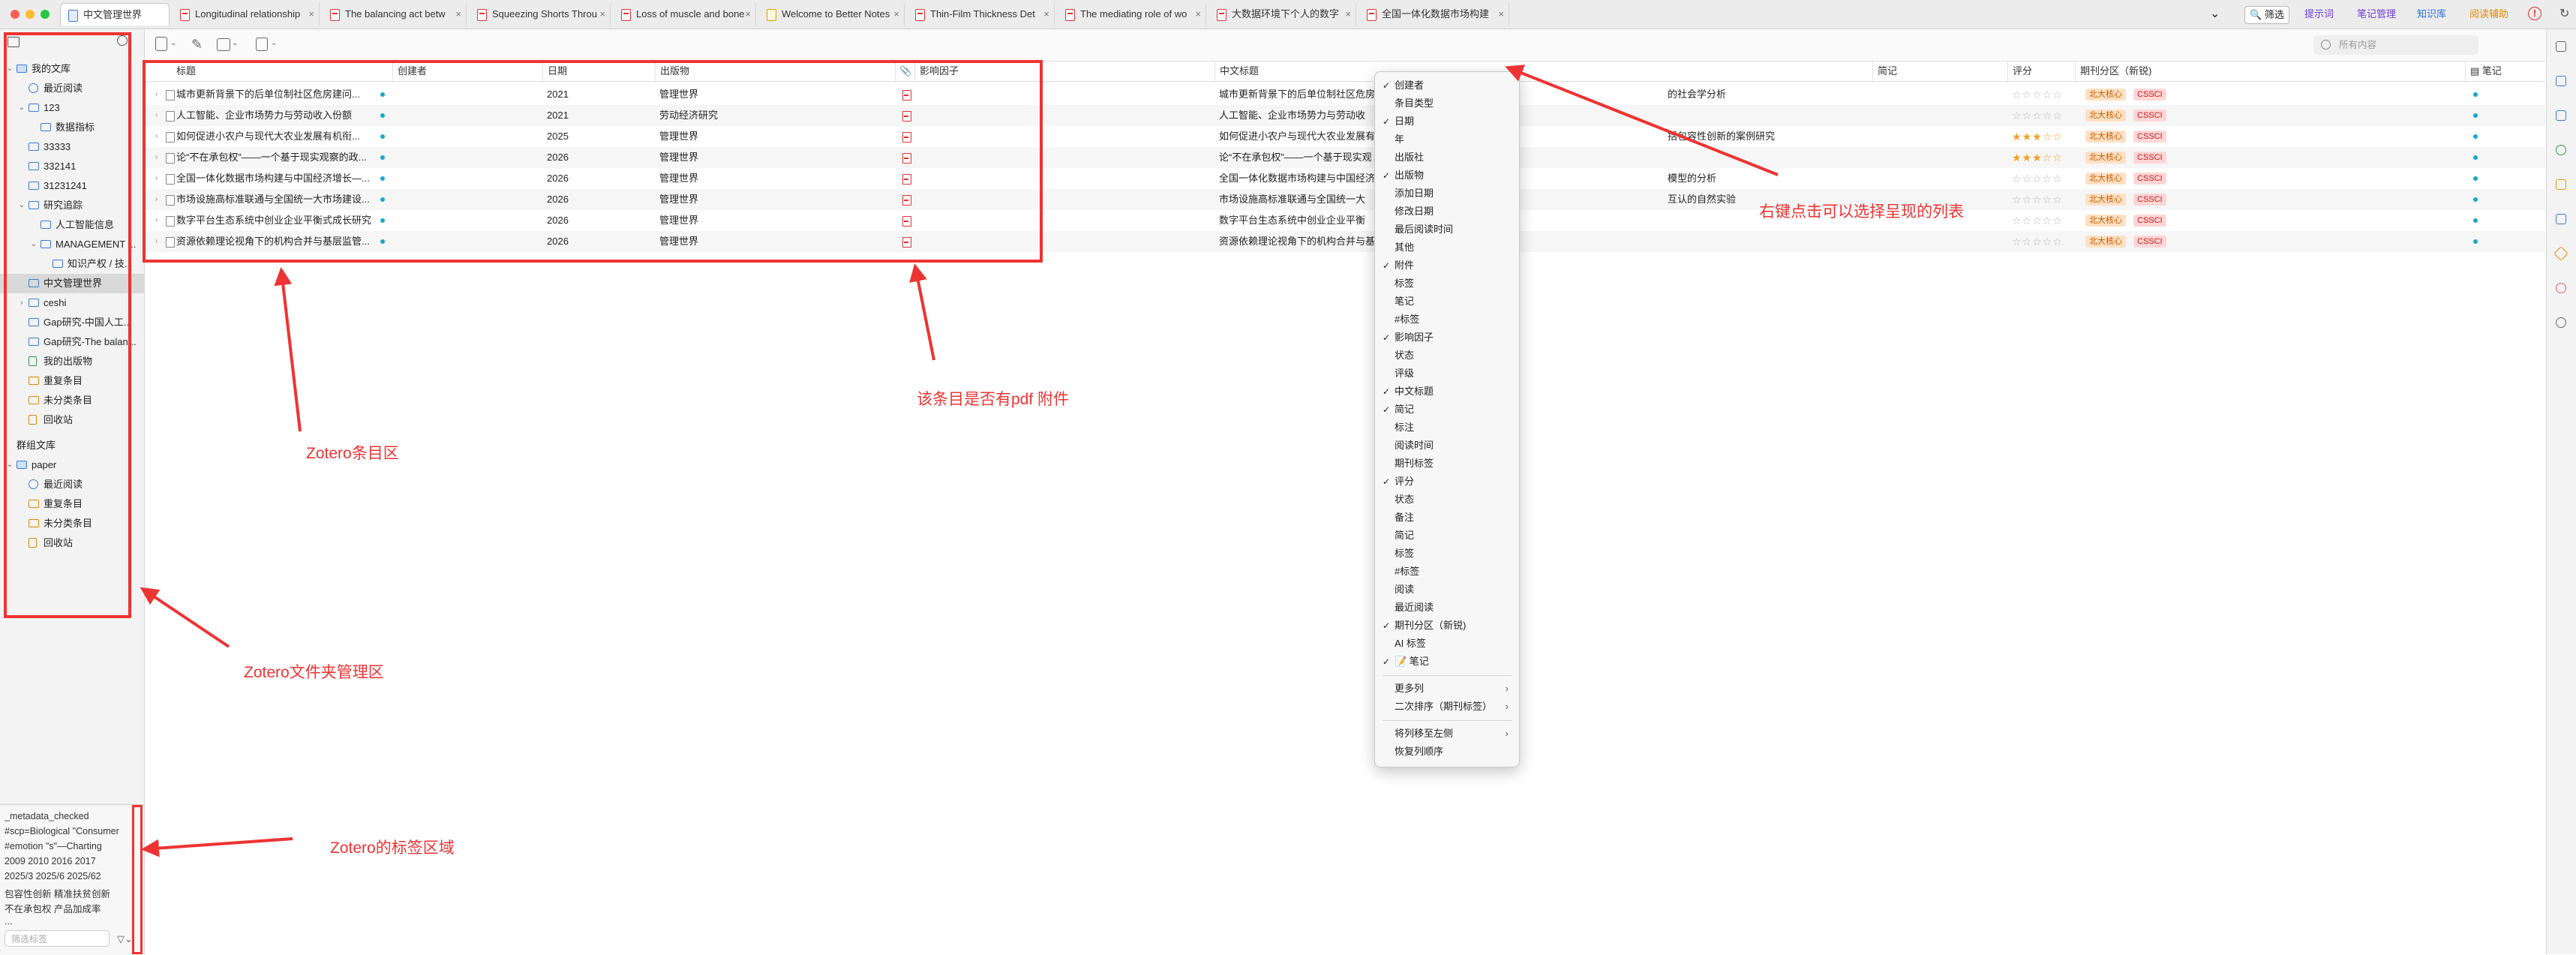 Image resolution: width=2576 pixels, height=955 pixels. Describe the element at coordinates (2270, 71) in the screenshot. I see `column-header-journal-zone: 期刊分区（新锐)` at that location.